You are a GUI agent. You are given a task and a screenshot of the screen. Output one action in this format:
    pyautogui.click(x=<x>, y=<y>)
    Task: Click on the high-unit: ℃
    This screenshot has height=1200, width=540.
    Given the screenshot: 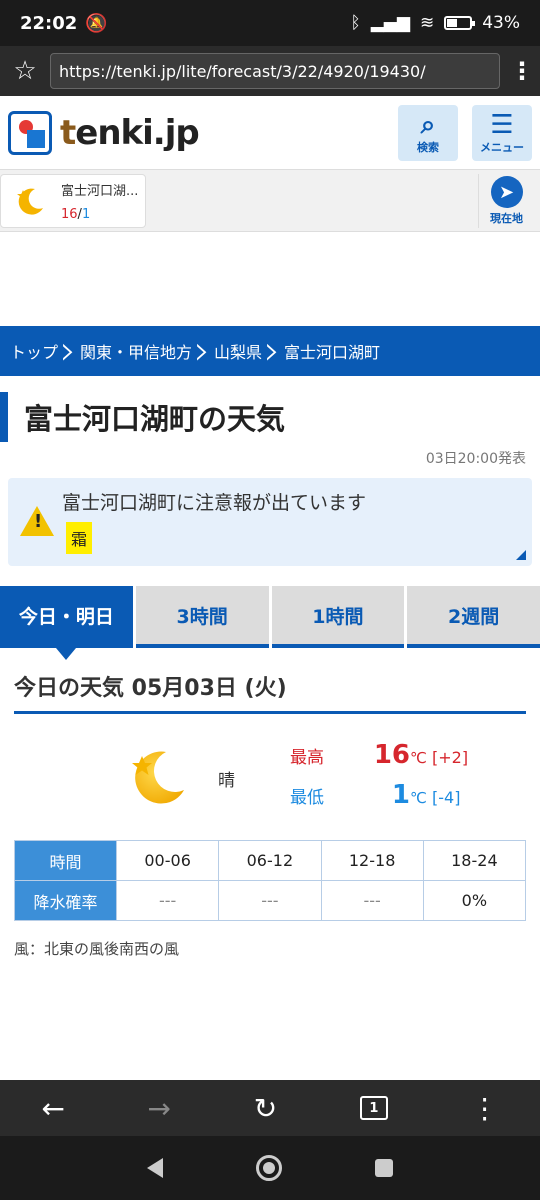 What is the action you would take?
    pyautogui.click(x=418, y=758)
    